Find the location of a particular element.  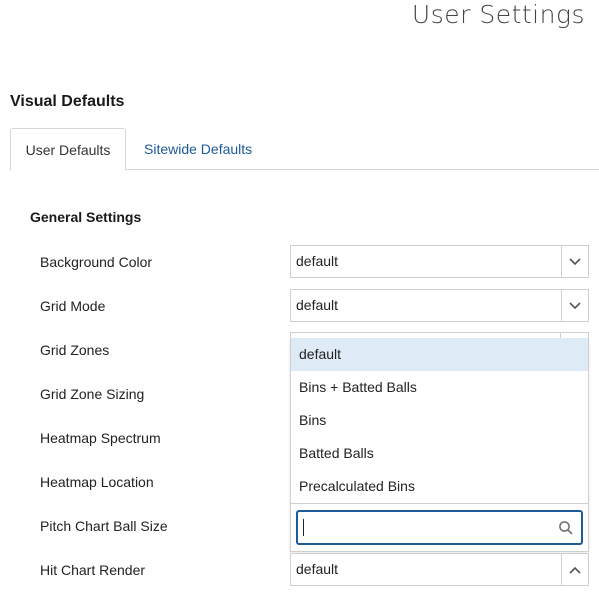

tab-user-defaults: User Defaults is located at coordinates (68, 149).